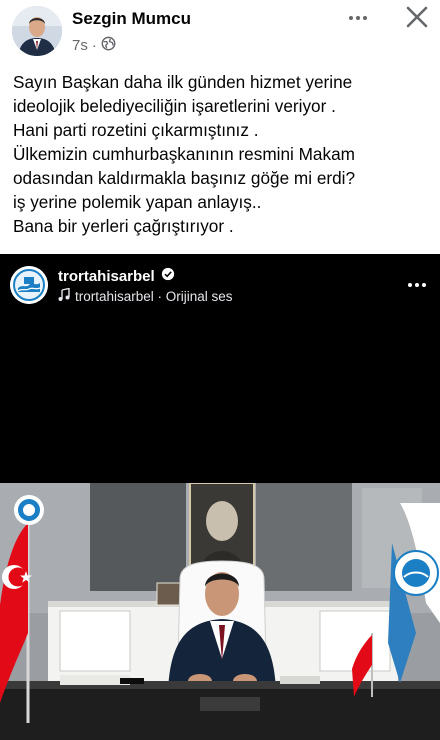  I want to click on reel-more-options-icon, so click(417, 285).